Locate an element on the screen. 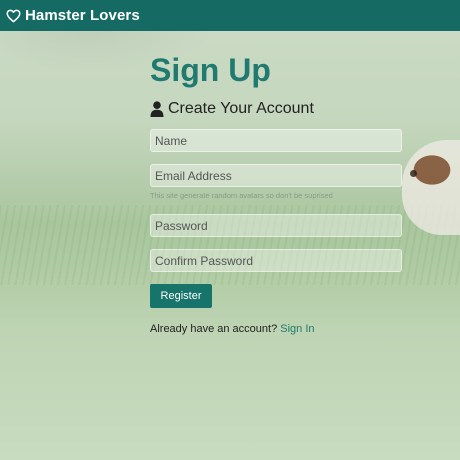 The width and height of the screenshot is (460, 460). signin-prompt: Already have an account? Sign In is located at coordinates (276, 329).